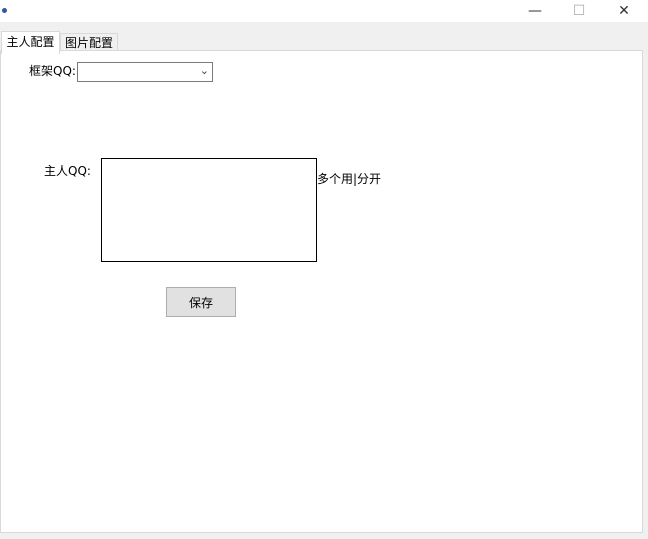  I want to click on save-button: 保存, so click(201, 302).